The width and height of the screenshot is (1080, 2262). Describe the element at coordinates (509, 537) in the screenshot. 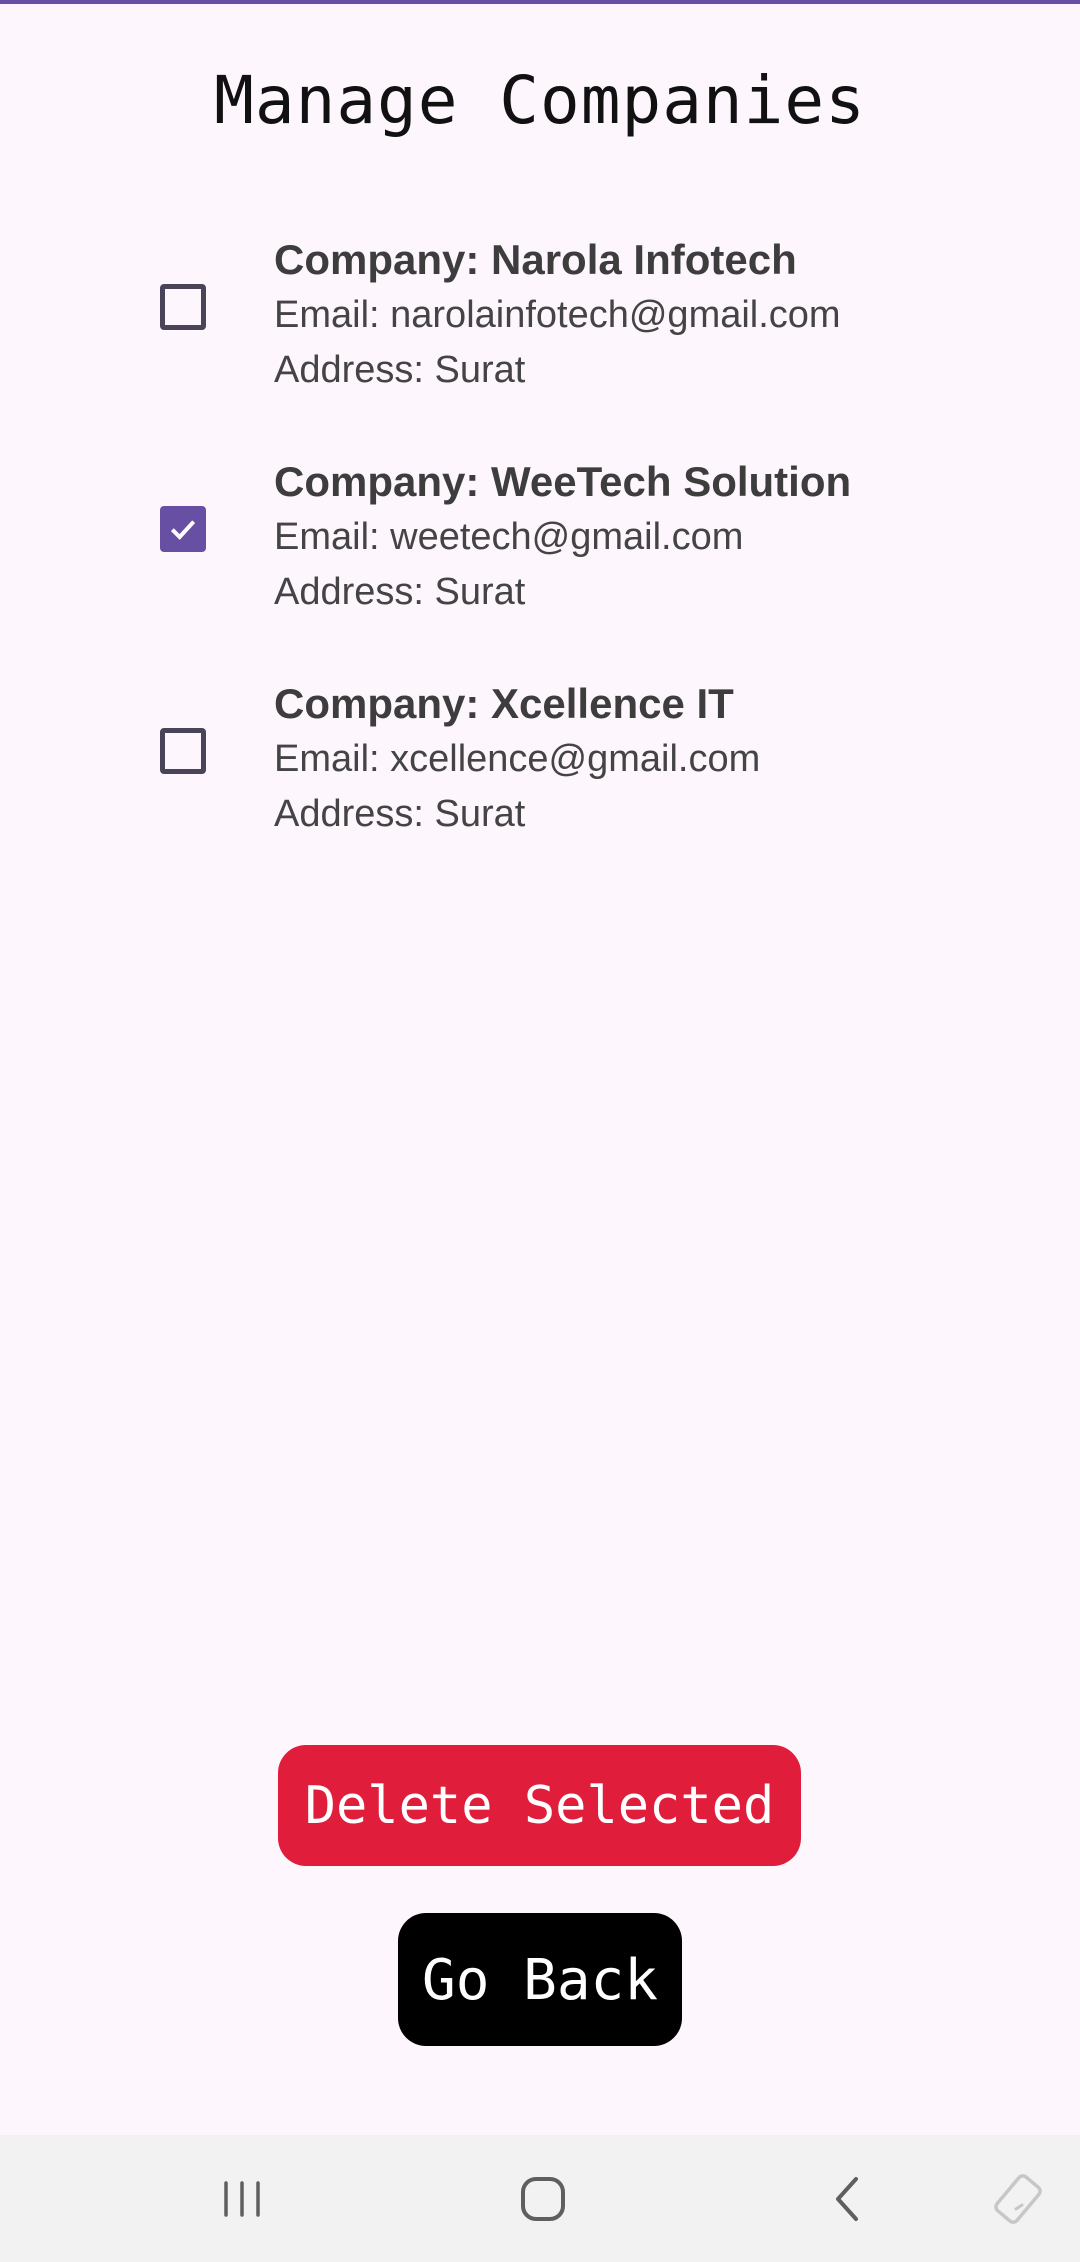

I see `company-email: Email: weetech@gmail.com` at that location.